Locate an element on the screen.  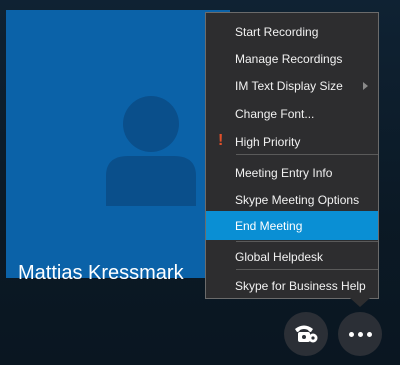
chevron-right-icon is located at coordinates (365, 86).